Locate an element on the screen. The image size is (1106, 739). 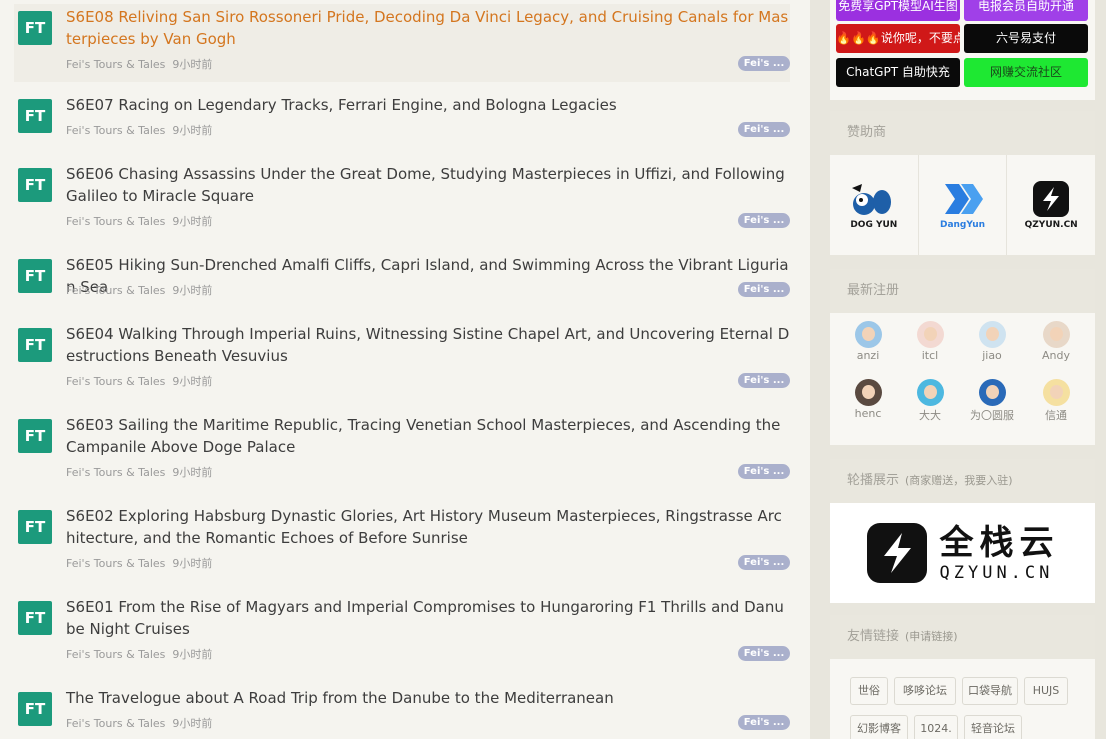
carousel-banner: 全栈云 QZYUN.CN is located at coordinates (962, 553).